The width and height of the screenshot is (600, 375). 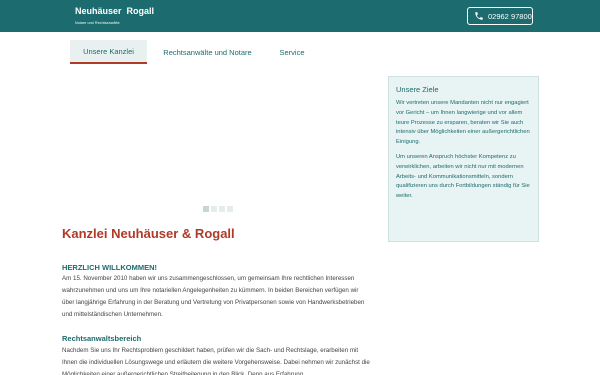 What do you see at coordinates (292, 52) in the screenshot?
I see `nav-item-service: Service` at bounding box center [292, 52].